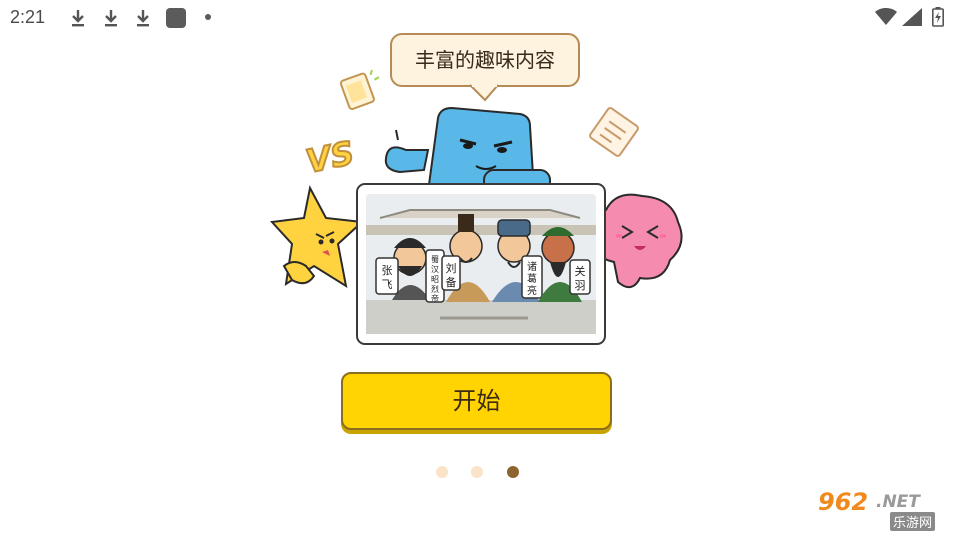 The height and width of the screenshot is (536, 954). Describe the element at coordinates (614, 132) in the screenshot. I see `card-icon` at that location.